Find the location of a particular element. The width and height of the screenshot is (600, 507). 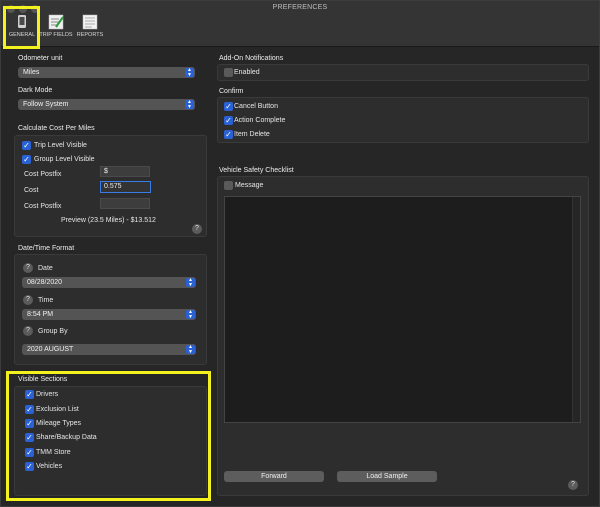

date-value: 08/28/2020 is located at coordinates (45, 282).